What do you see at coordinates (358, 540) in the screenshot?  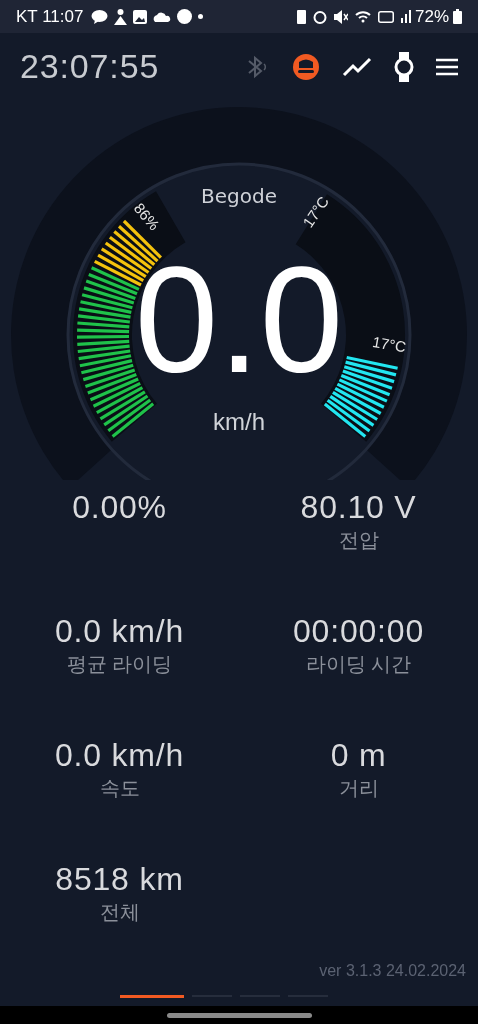 I see `stat-label: 전압` at bounding box center [358, 540].